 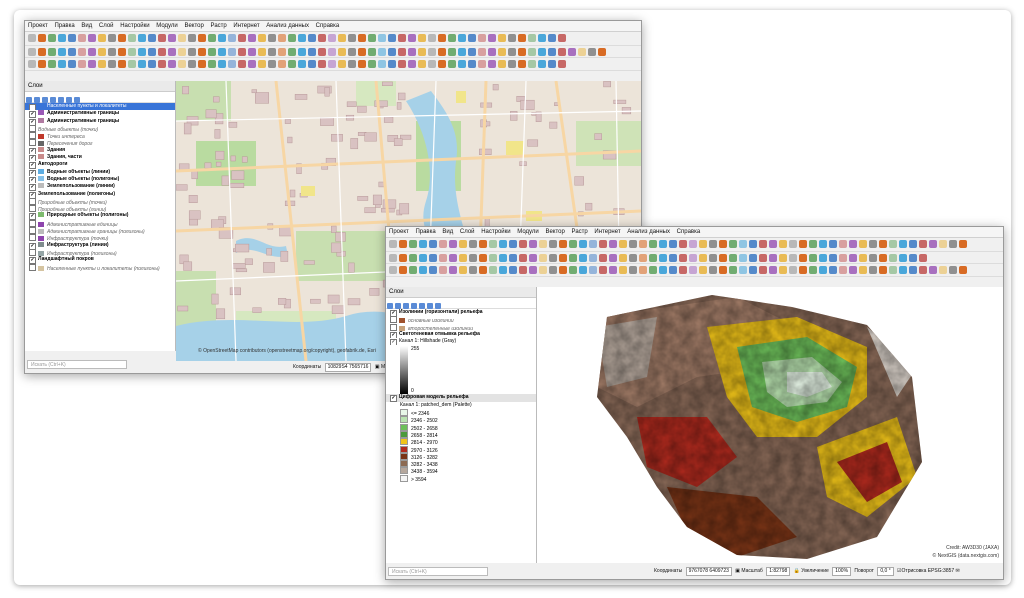 I want to click on scale-field: 1:82798, so click(x=778, y=571).